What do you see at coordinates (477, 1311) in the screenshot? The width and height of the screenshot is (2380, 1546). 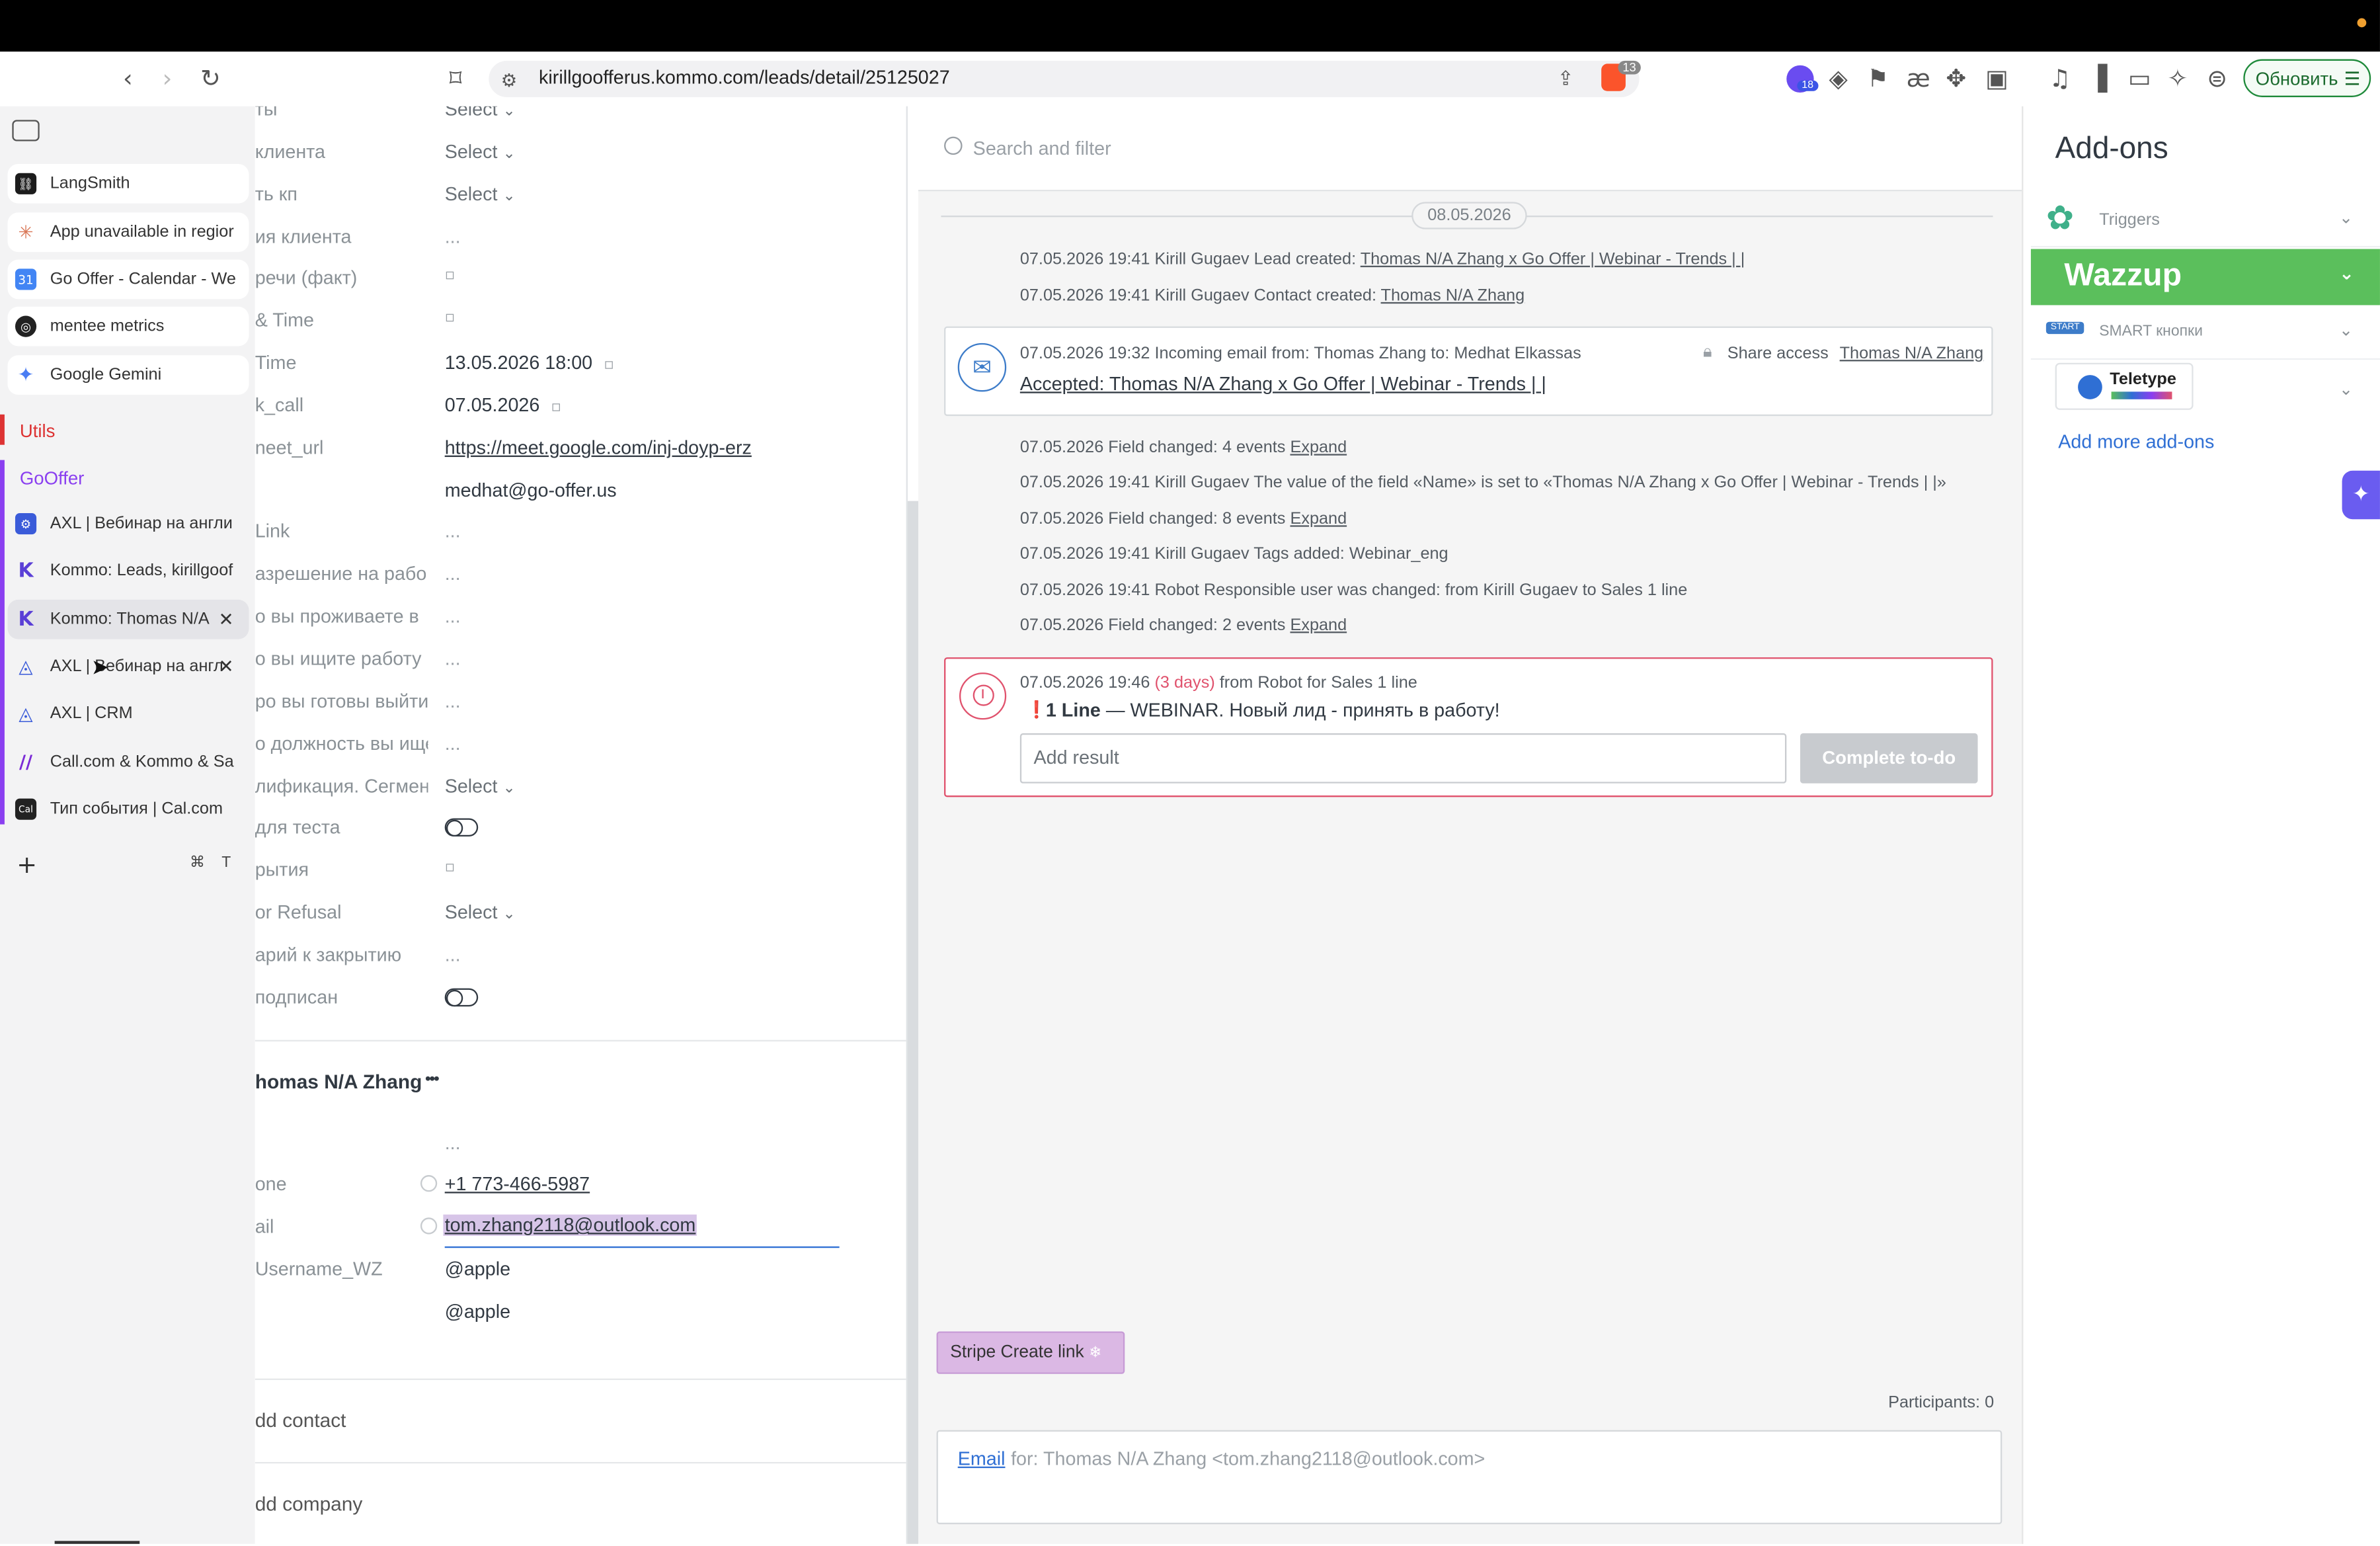 I see `contact-extra-value: @apple` at bounding box center [477, 1311].